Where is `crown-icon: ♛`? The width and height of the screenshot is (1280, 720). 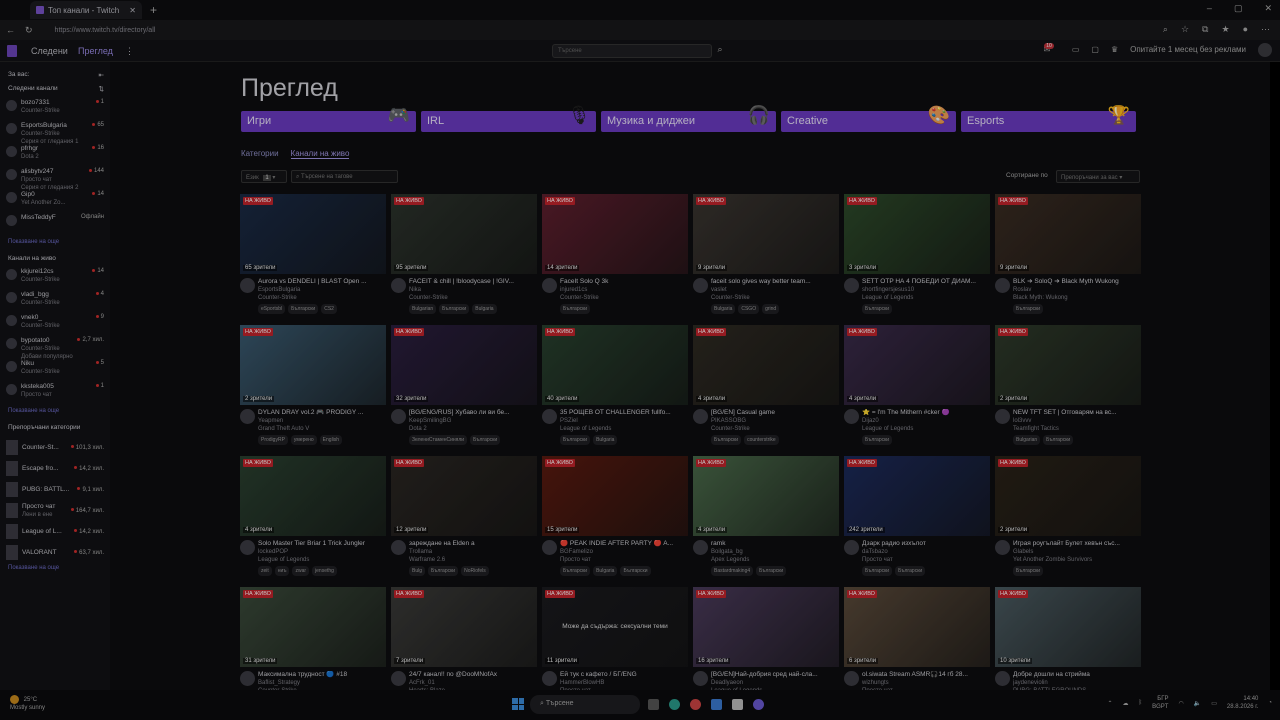
crown-icon: ♛ is located at coordinates (1114, 49).